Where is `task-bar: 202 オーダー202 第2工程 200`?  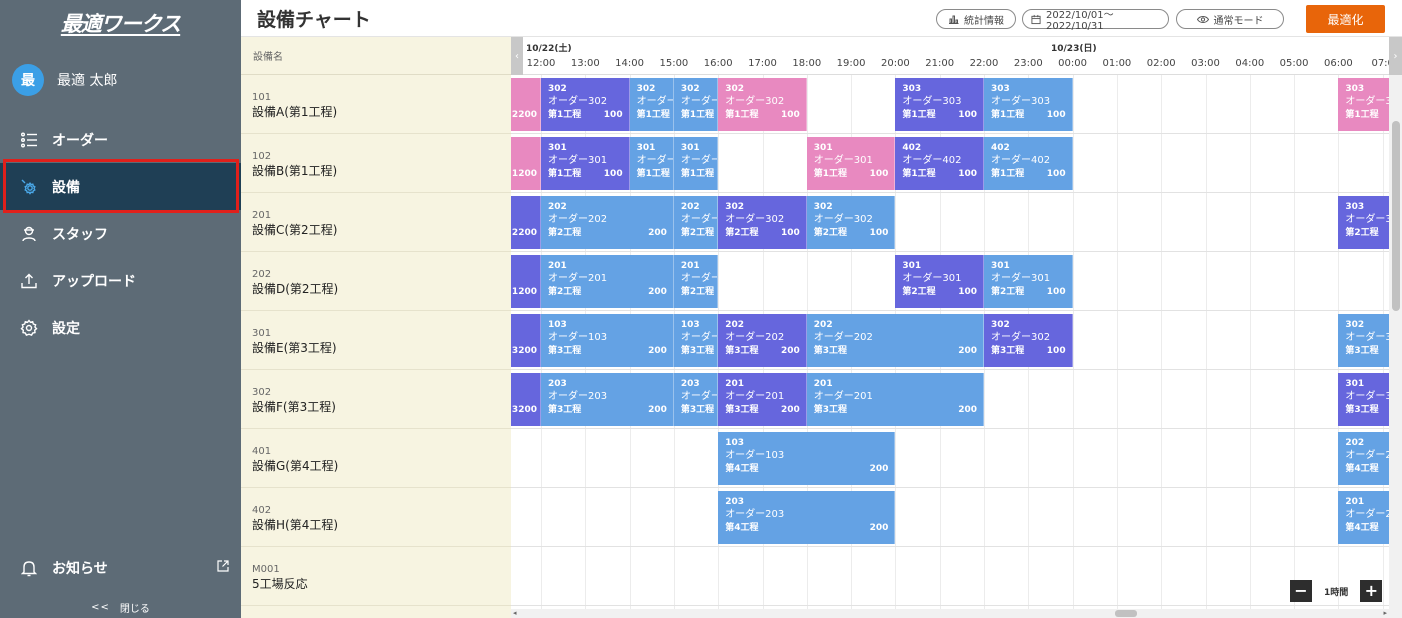 task-bar: 202 オーダー202 第2工程 200 is located at coordinates (607, 222).